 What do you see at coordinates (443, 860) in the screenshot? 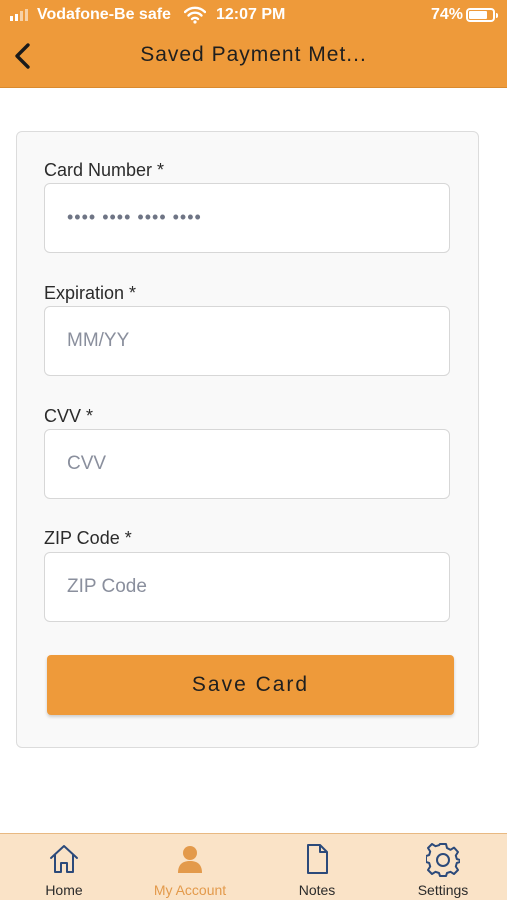
I see `gear-icon` at bounding box center [443, 860].